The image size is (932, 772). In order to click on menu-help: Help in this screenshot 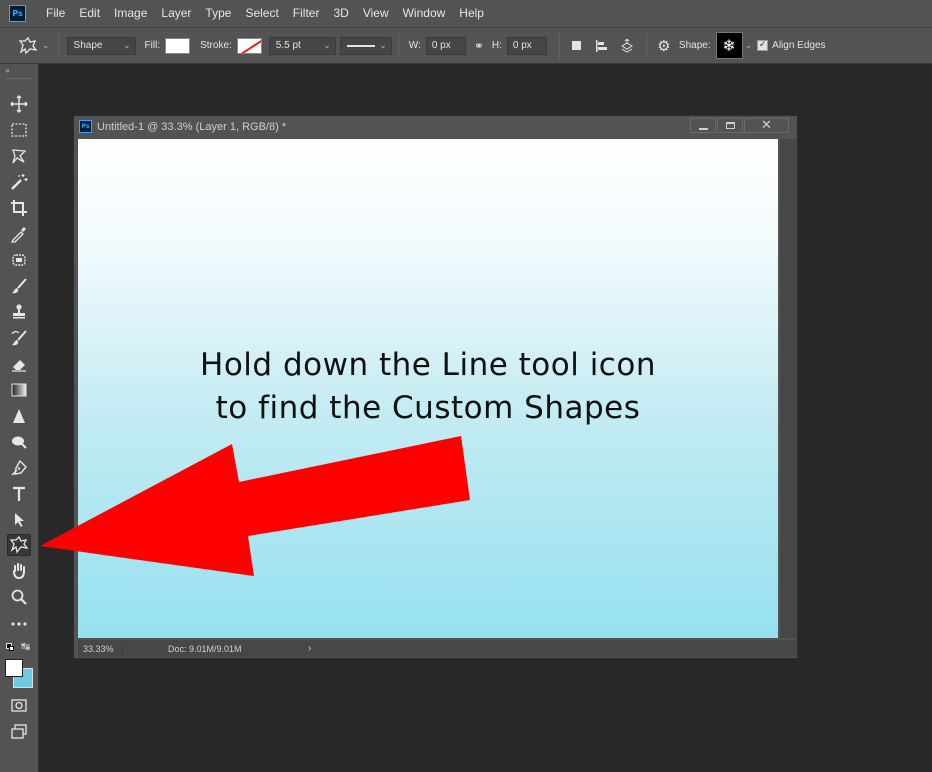, I will do `click(471, 13)`.